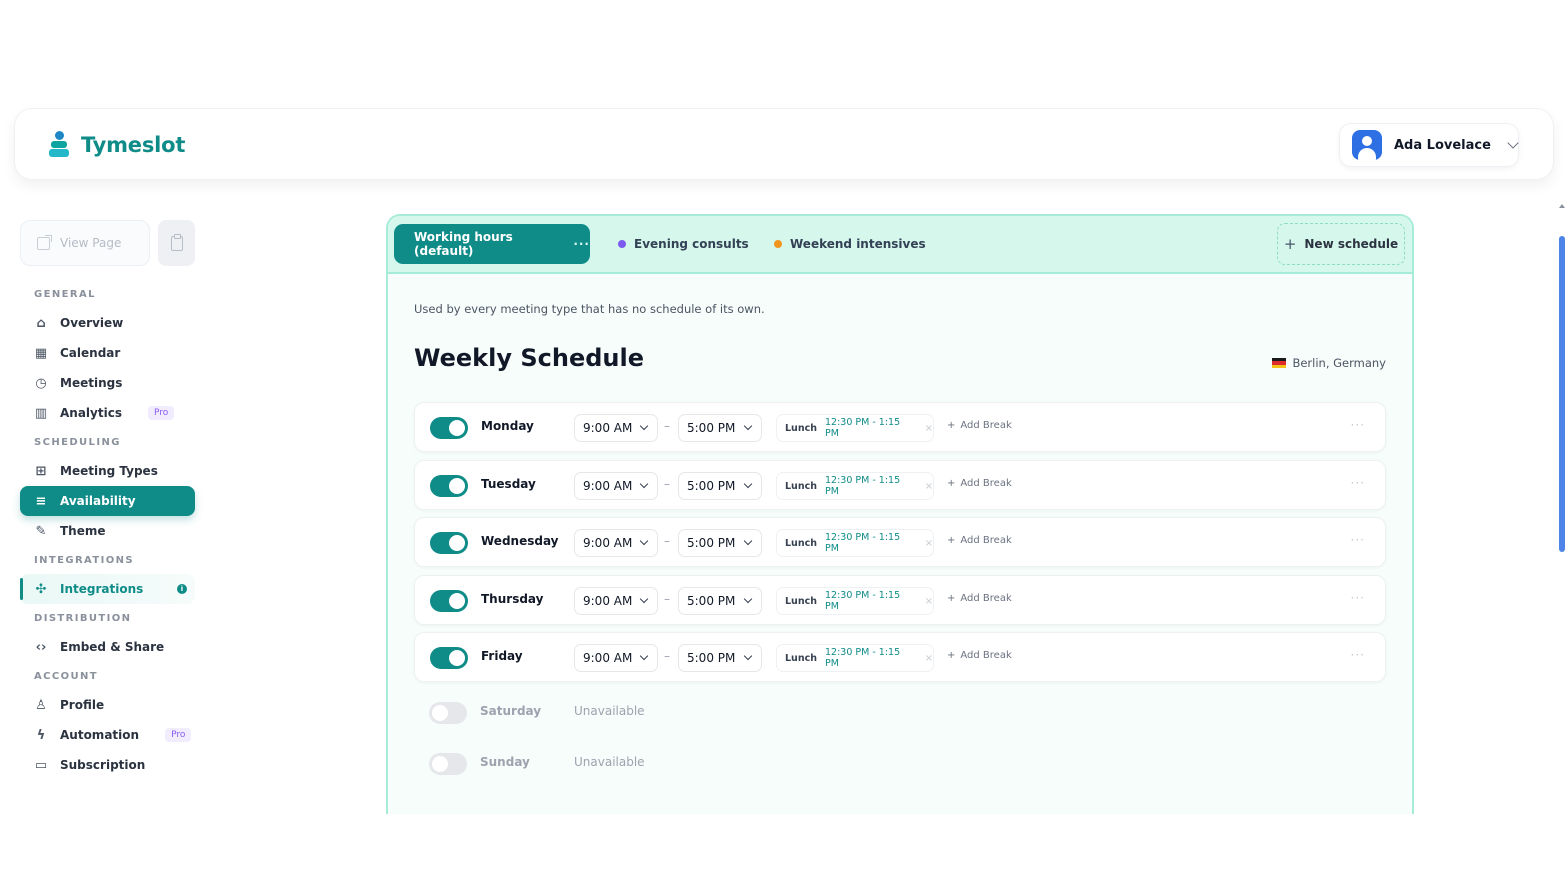  Describe the element at coordinates (41, 765) in the screenshot. I see `card-icon: ▭` at that location.